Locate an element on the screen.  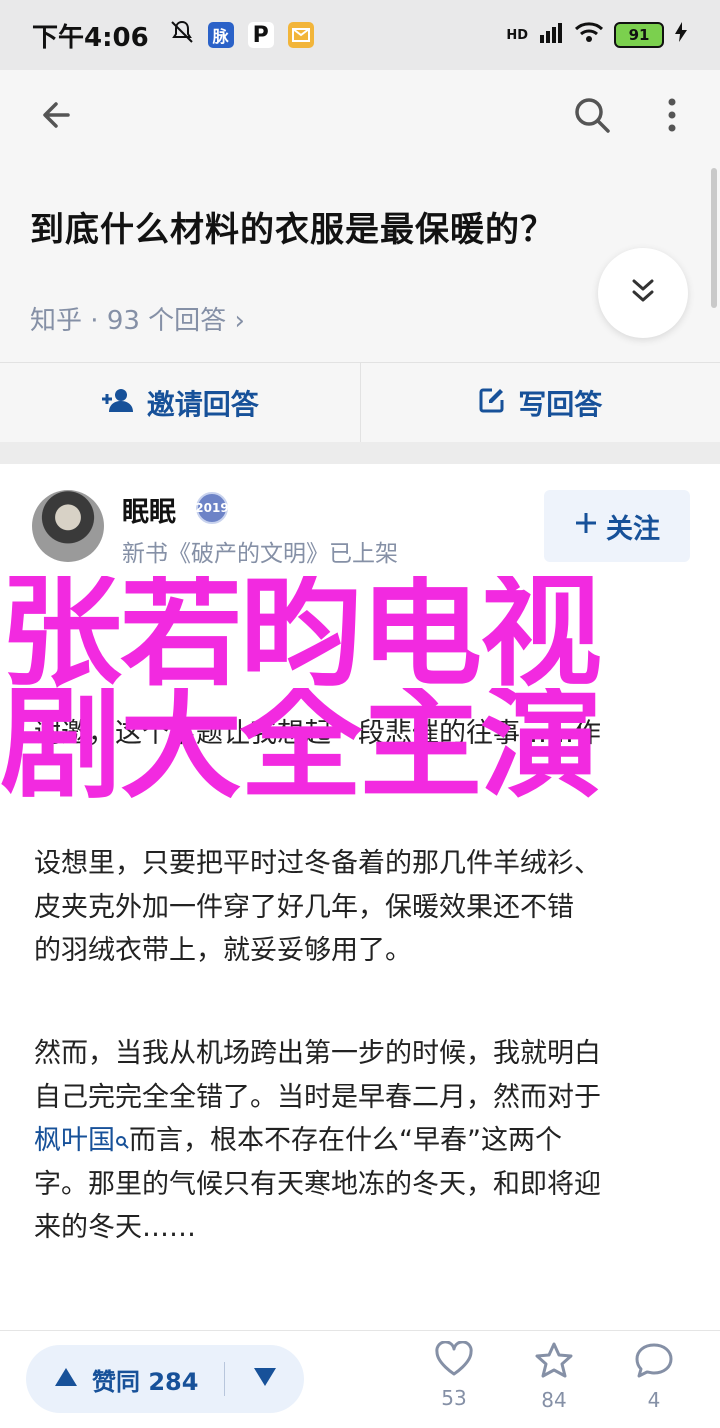
para1-line: 设想里，只要把平时过冬备着的那几件羊绒衫、 is located at coordinates (364, 864).